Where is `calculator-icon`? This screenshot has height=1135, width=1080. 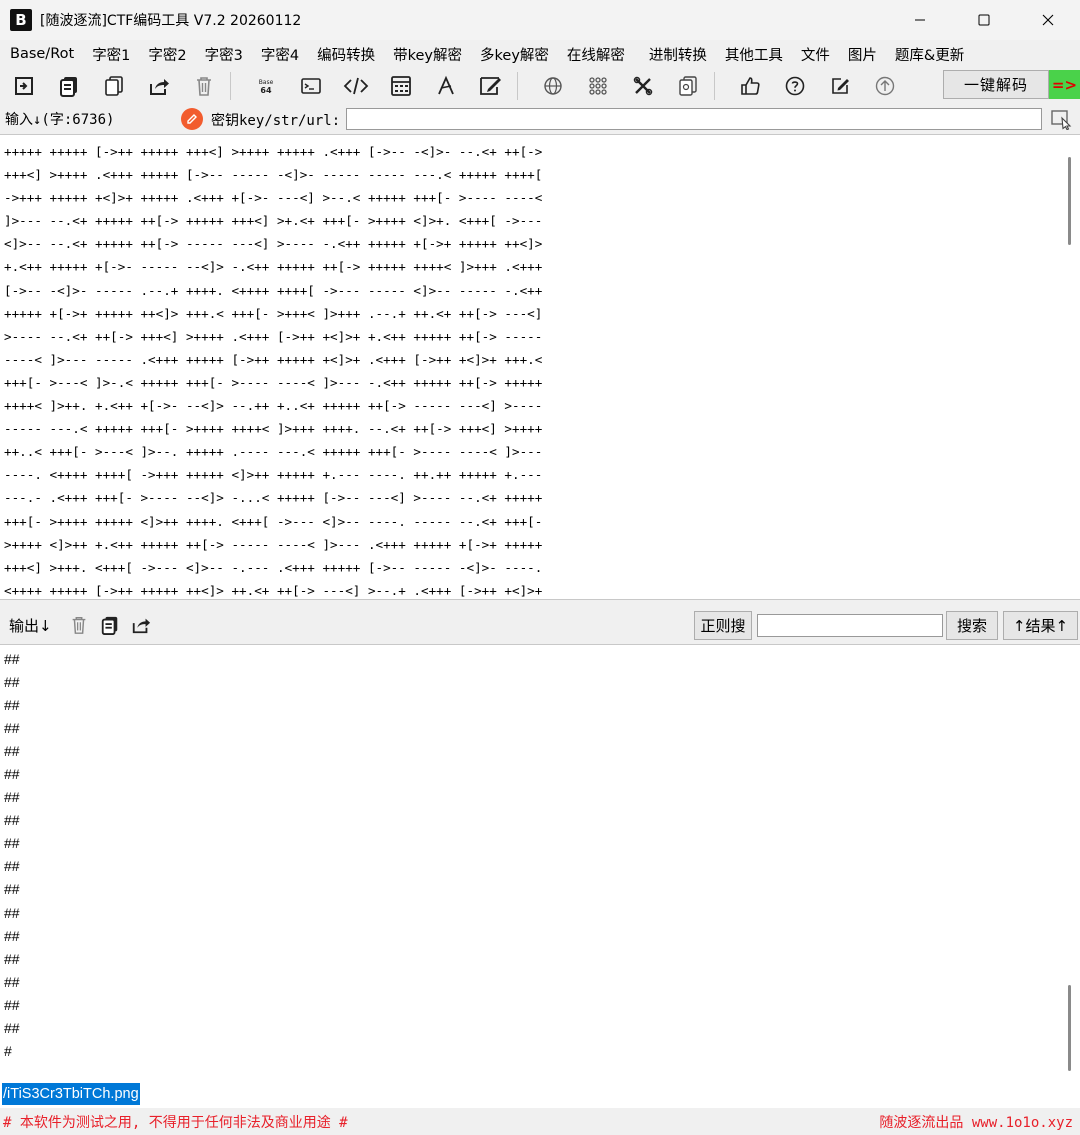 calculator-icon is located at coordinates (401, 86).